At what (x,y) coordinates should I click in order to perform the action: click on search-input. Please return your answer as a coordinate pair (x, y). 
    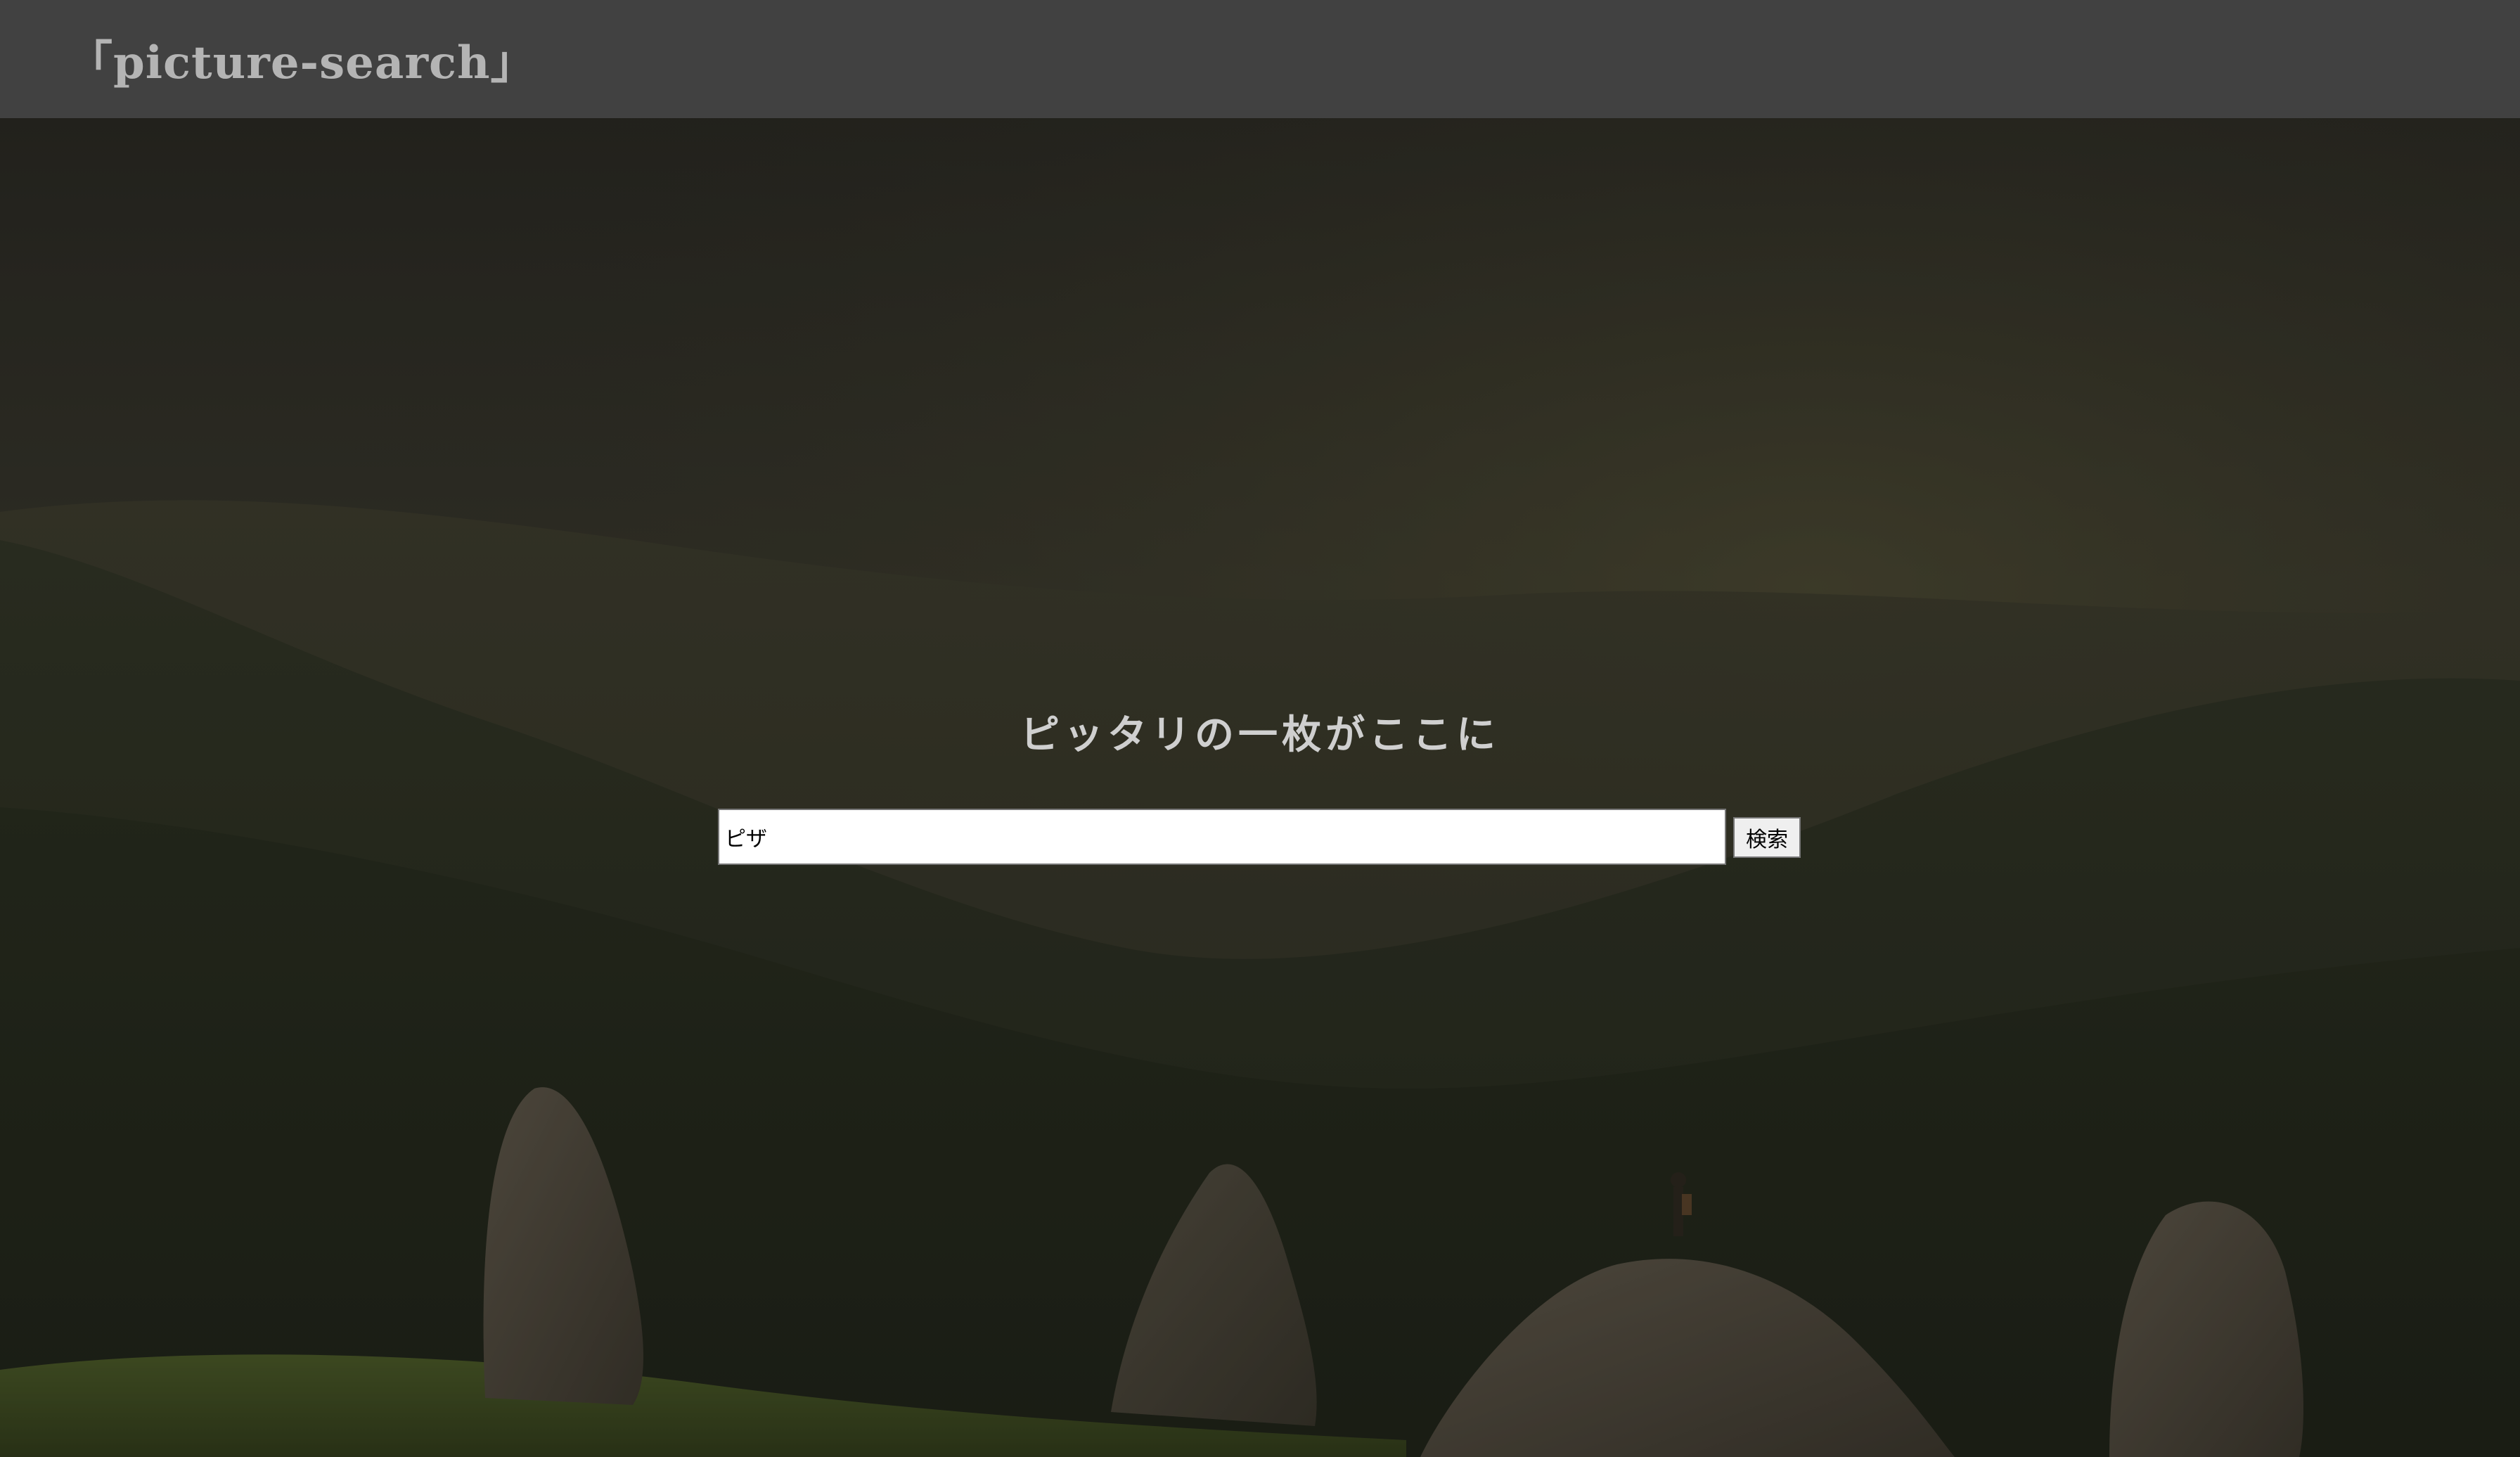
    Looking at the image, I should click on (1222, 837).